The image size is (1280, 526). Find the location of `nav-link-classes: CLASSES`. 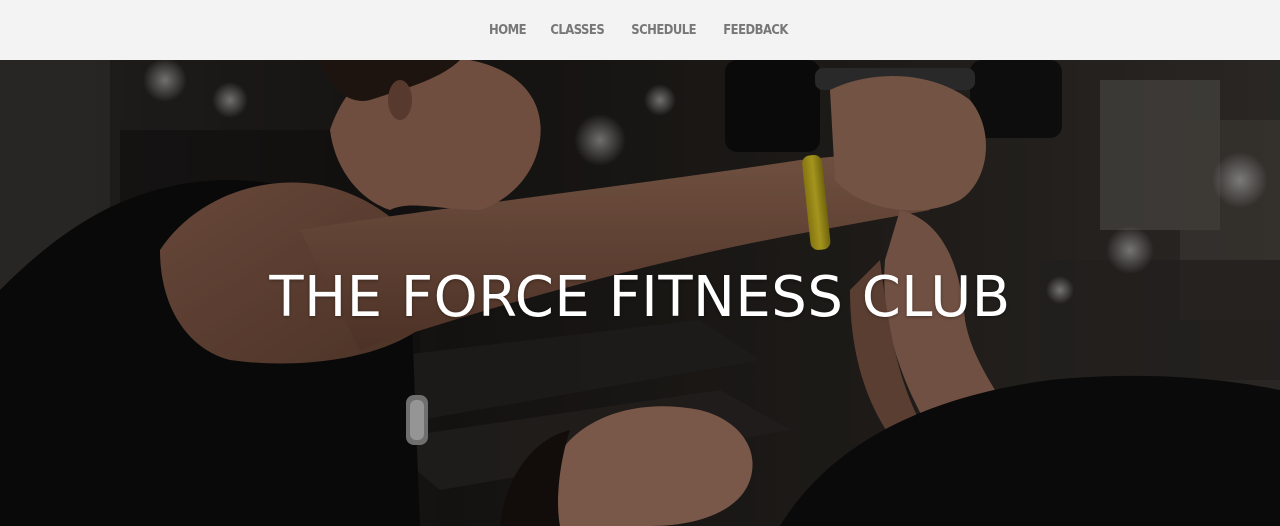

nav-link-classes: CLASSES is located at coordinates (578, 30).